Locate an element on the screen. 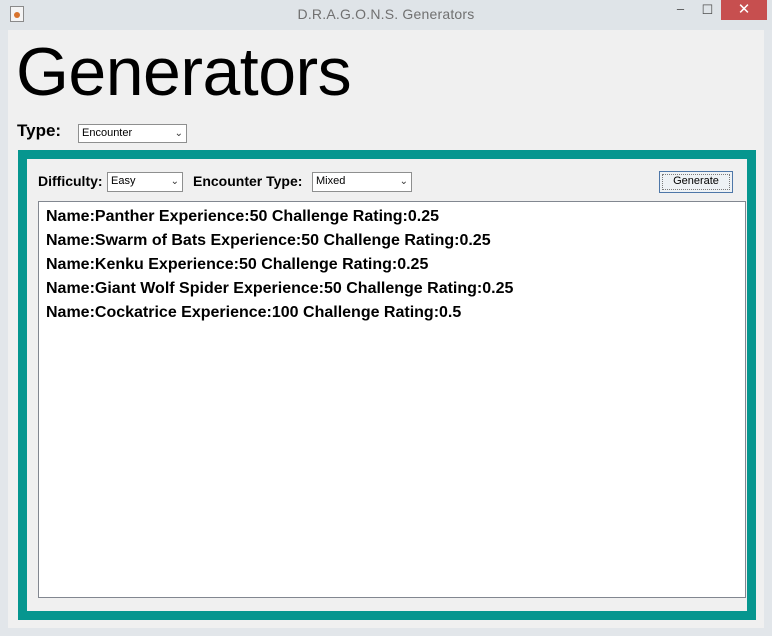 Image resolution: width=772 pixels, height=636 pixels. window-title: D.R.A.G.O.N.S. Generators is located at coordinates (386, 14).